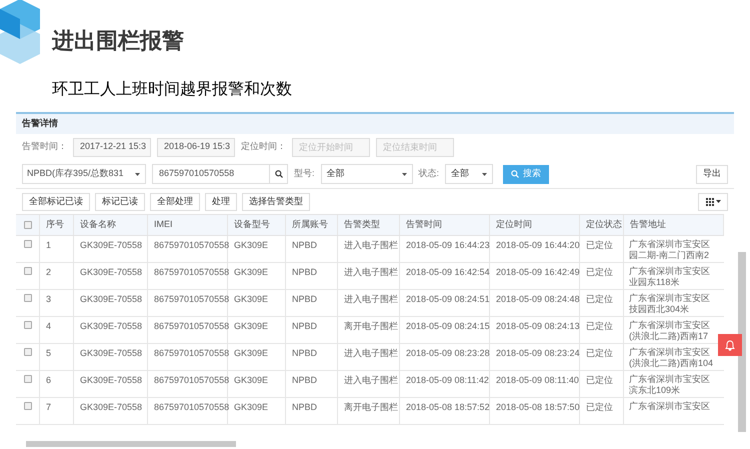 This screenshot has height=449, width=750. What do you see at coordinates (120, 201) in the screenshot?
I see `action-button: 标记已读` at bounding box center [120, 201].